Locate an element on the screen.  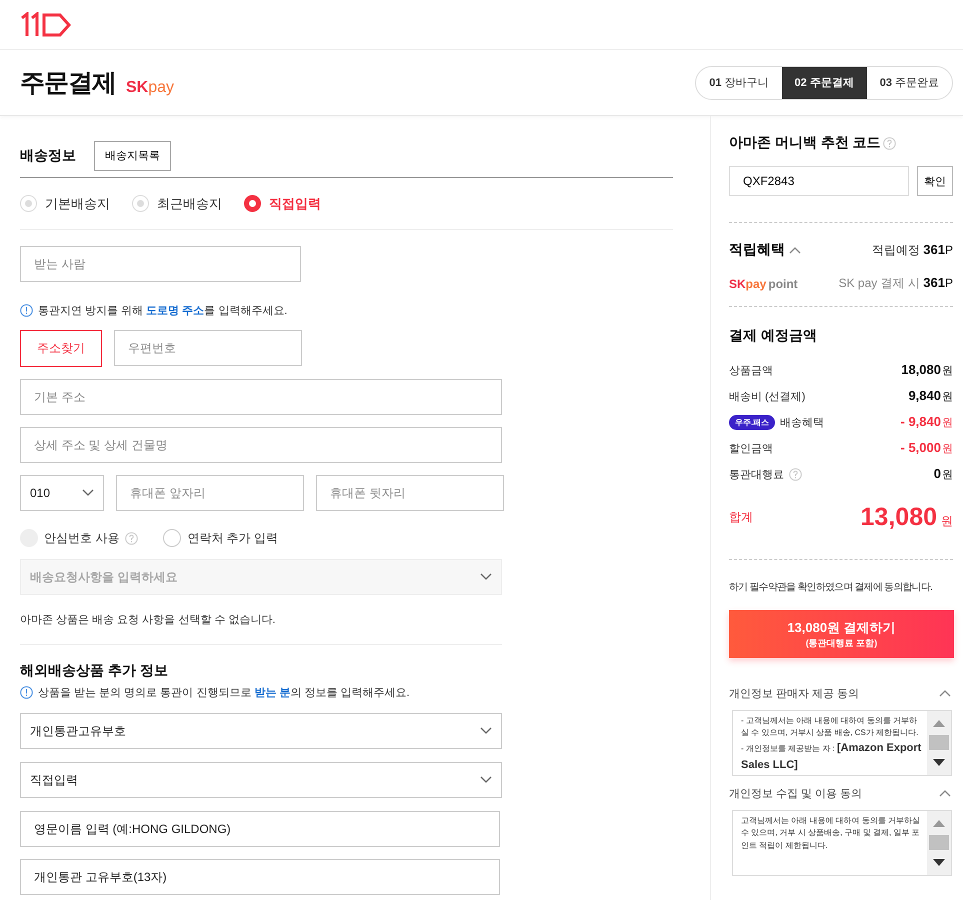
section-title: 아마존 머니백 추천 코드 is located at coordinates (805, 143).